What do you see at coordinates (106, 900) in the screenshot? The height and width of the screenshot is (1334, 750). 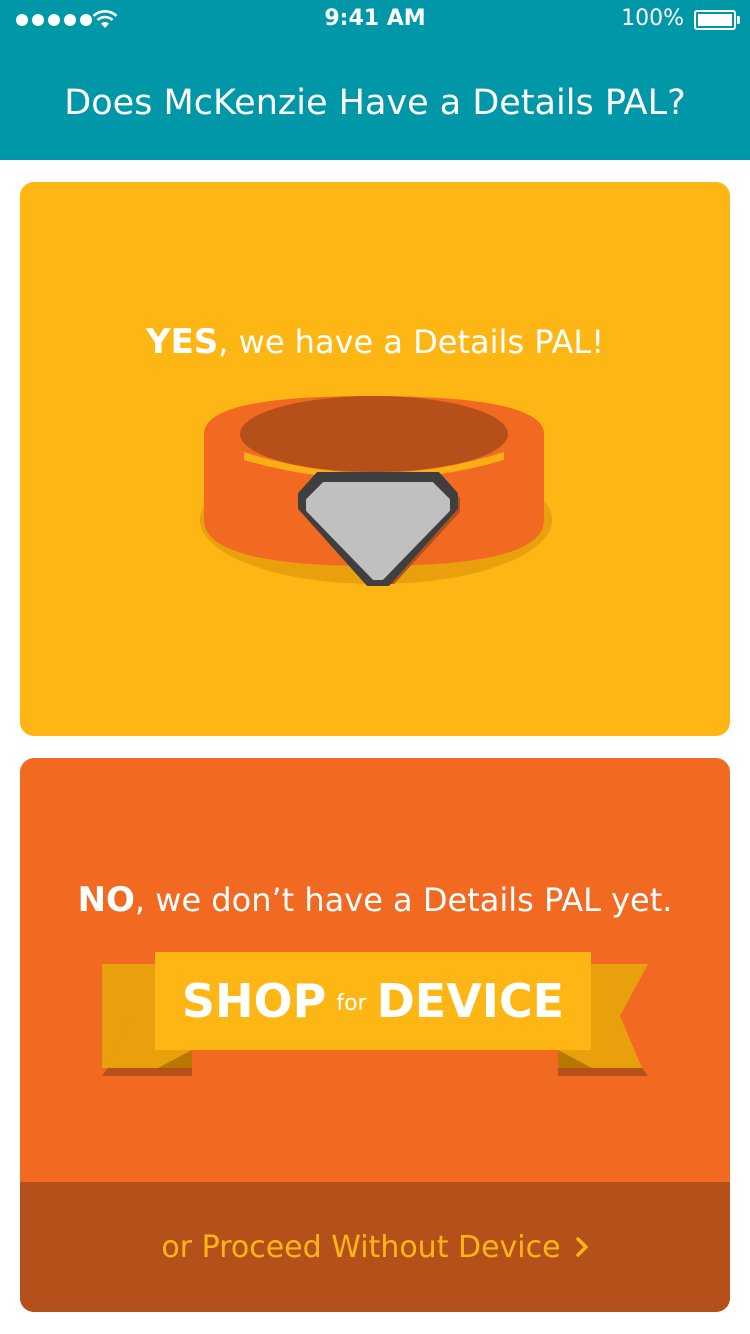 I see `no-strong-text: NO` at bounding box center [106, 900].